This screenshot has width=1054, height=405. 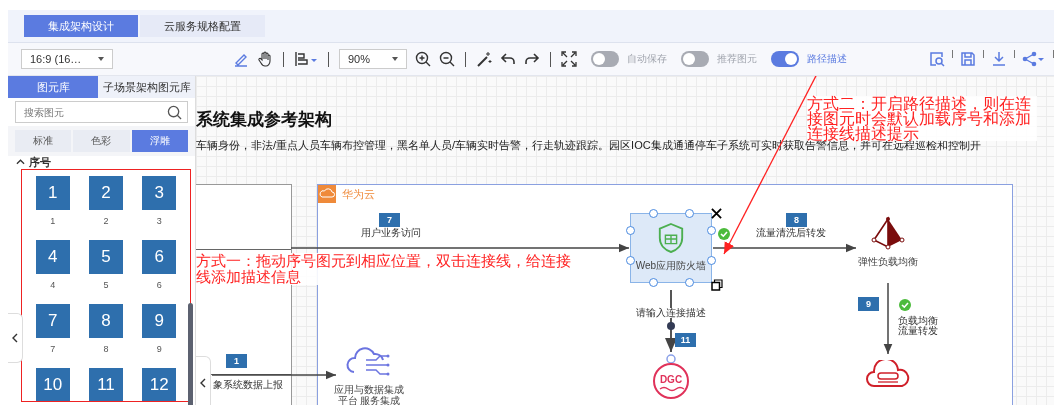 I want to click on download-icon, so click(x=999, y=59).